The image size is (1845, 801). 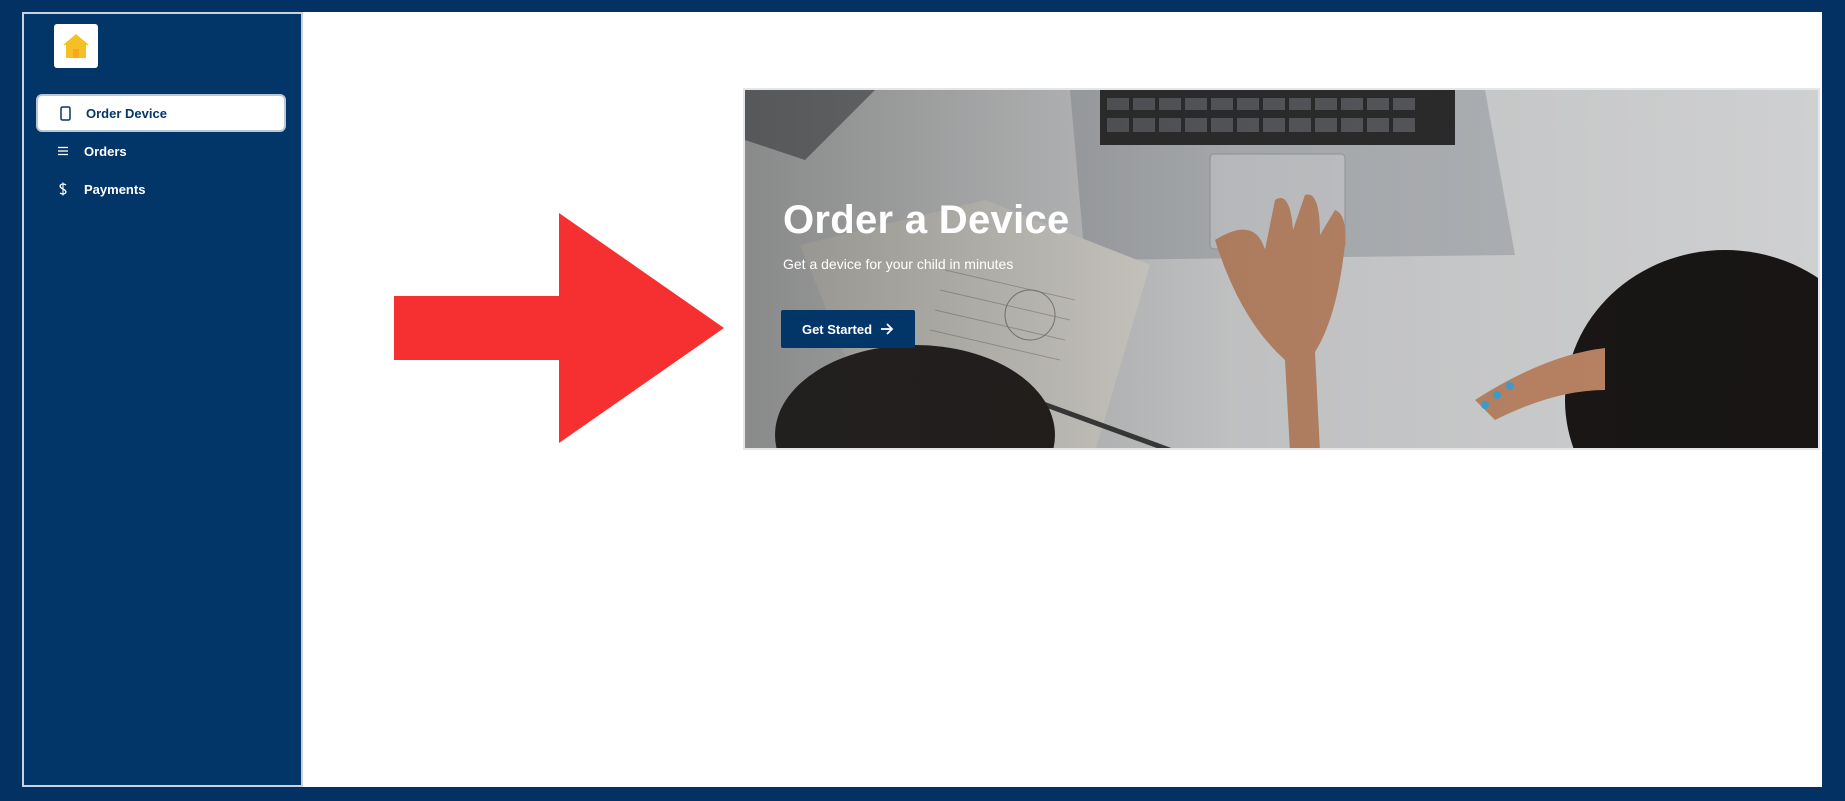 I want to click on house-logo-icon, so click(x=76, y=46).